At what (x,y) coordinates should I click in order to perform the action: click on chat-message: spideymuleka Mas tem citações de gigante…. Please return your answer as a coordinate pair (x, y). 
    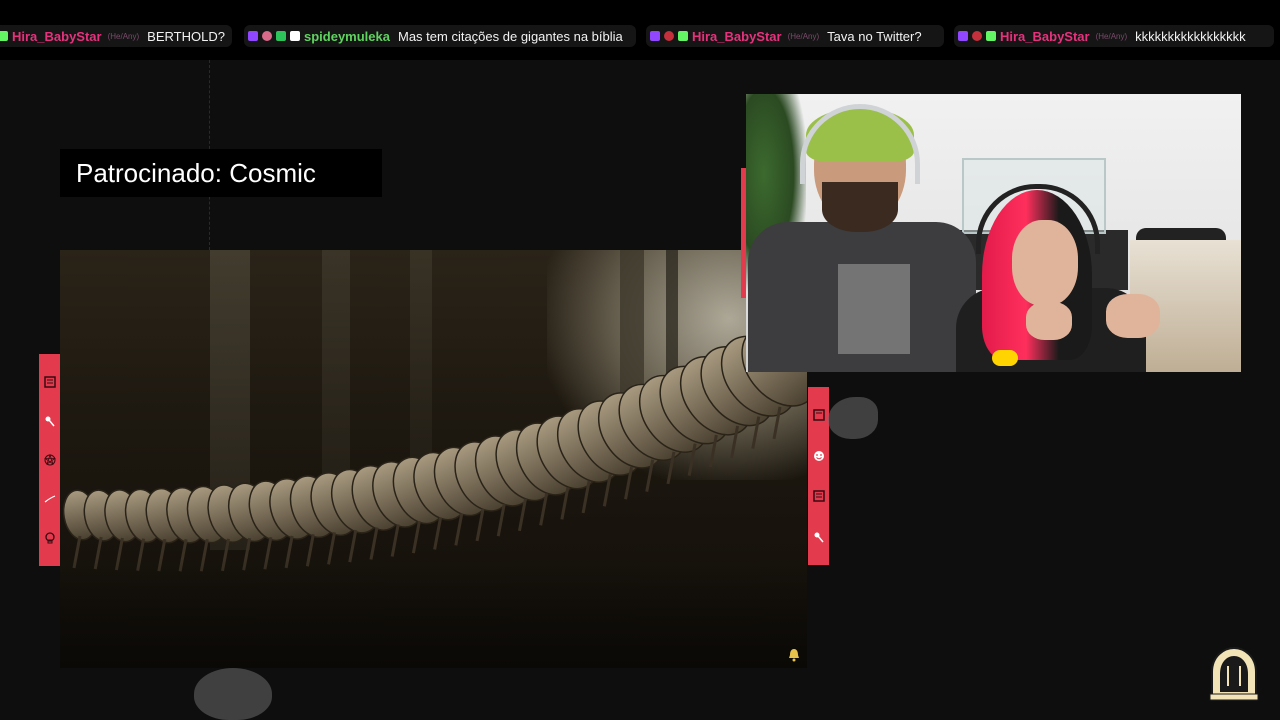
    Looking at the image, I should click on (440, 36).